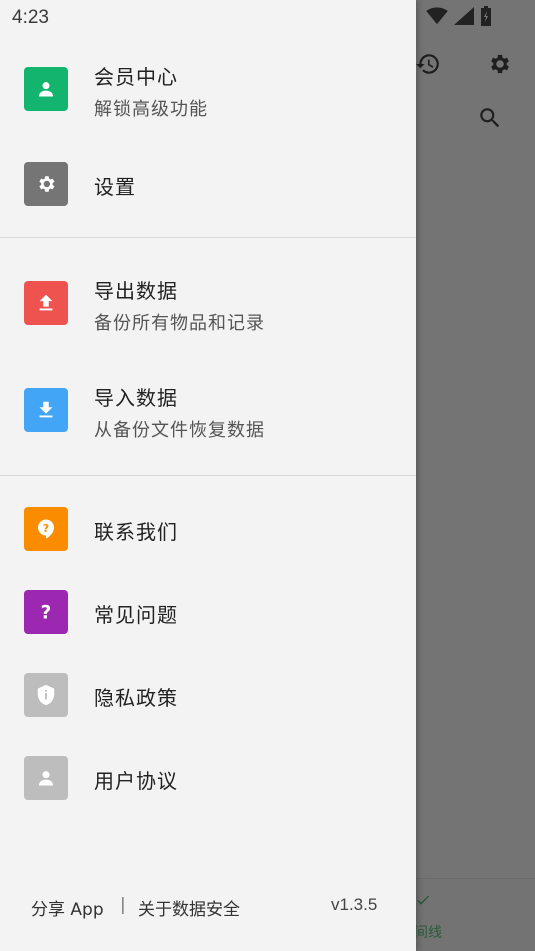  Describe the element at coordinates (490, 118) in the screenshot. I see `search-icon` at that location.